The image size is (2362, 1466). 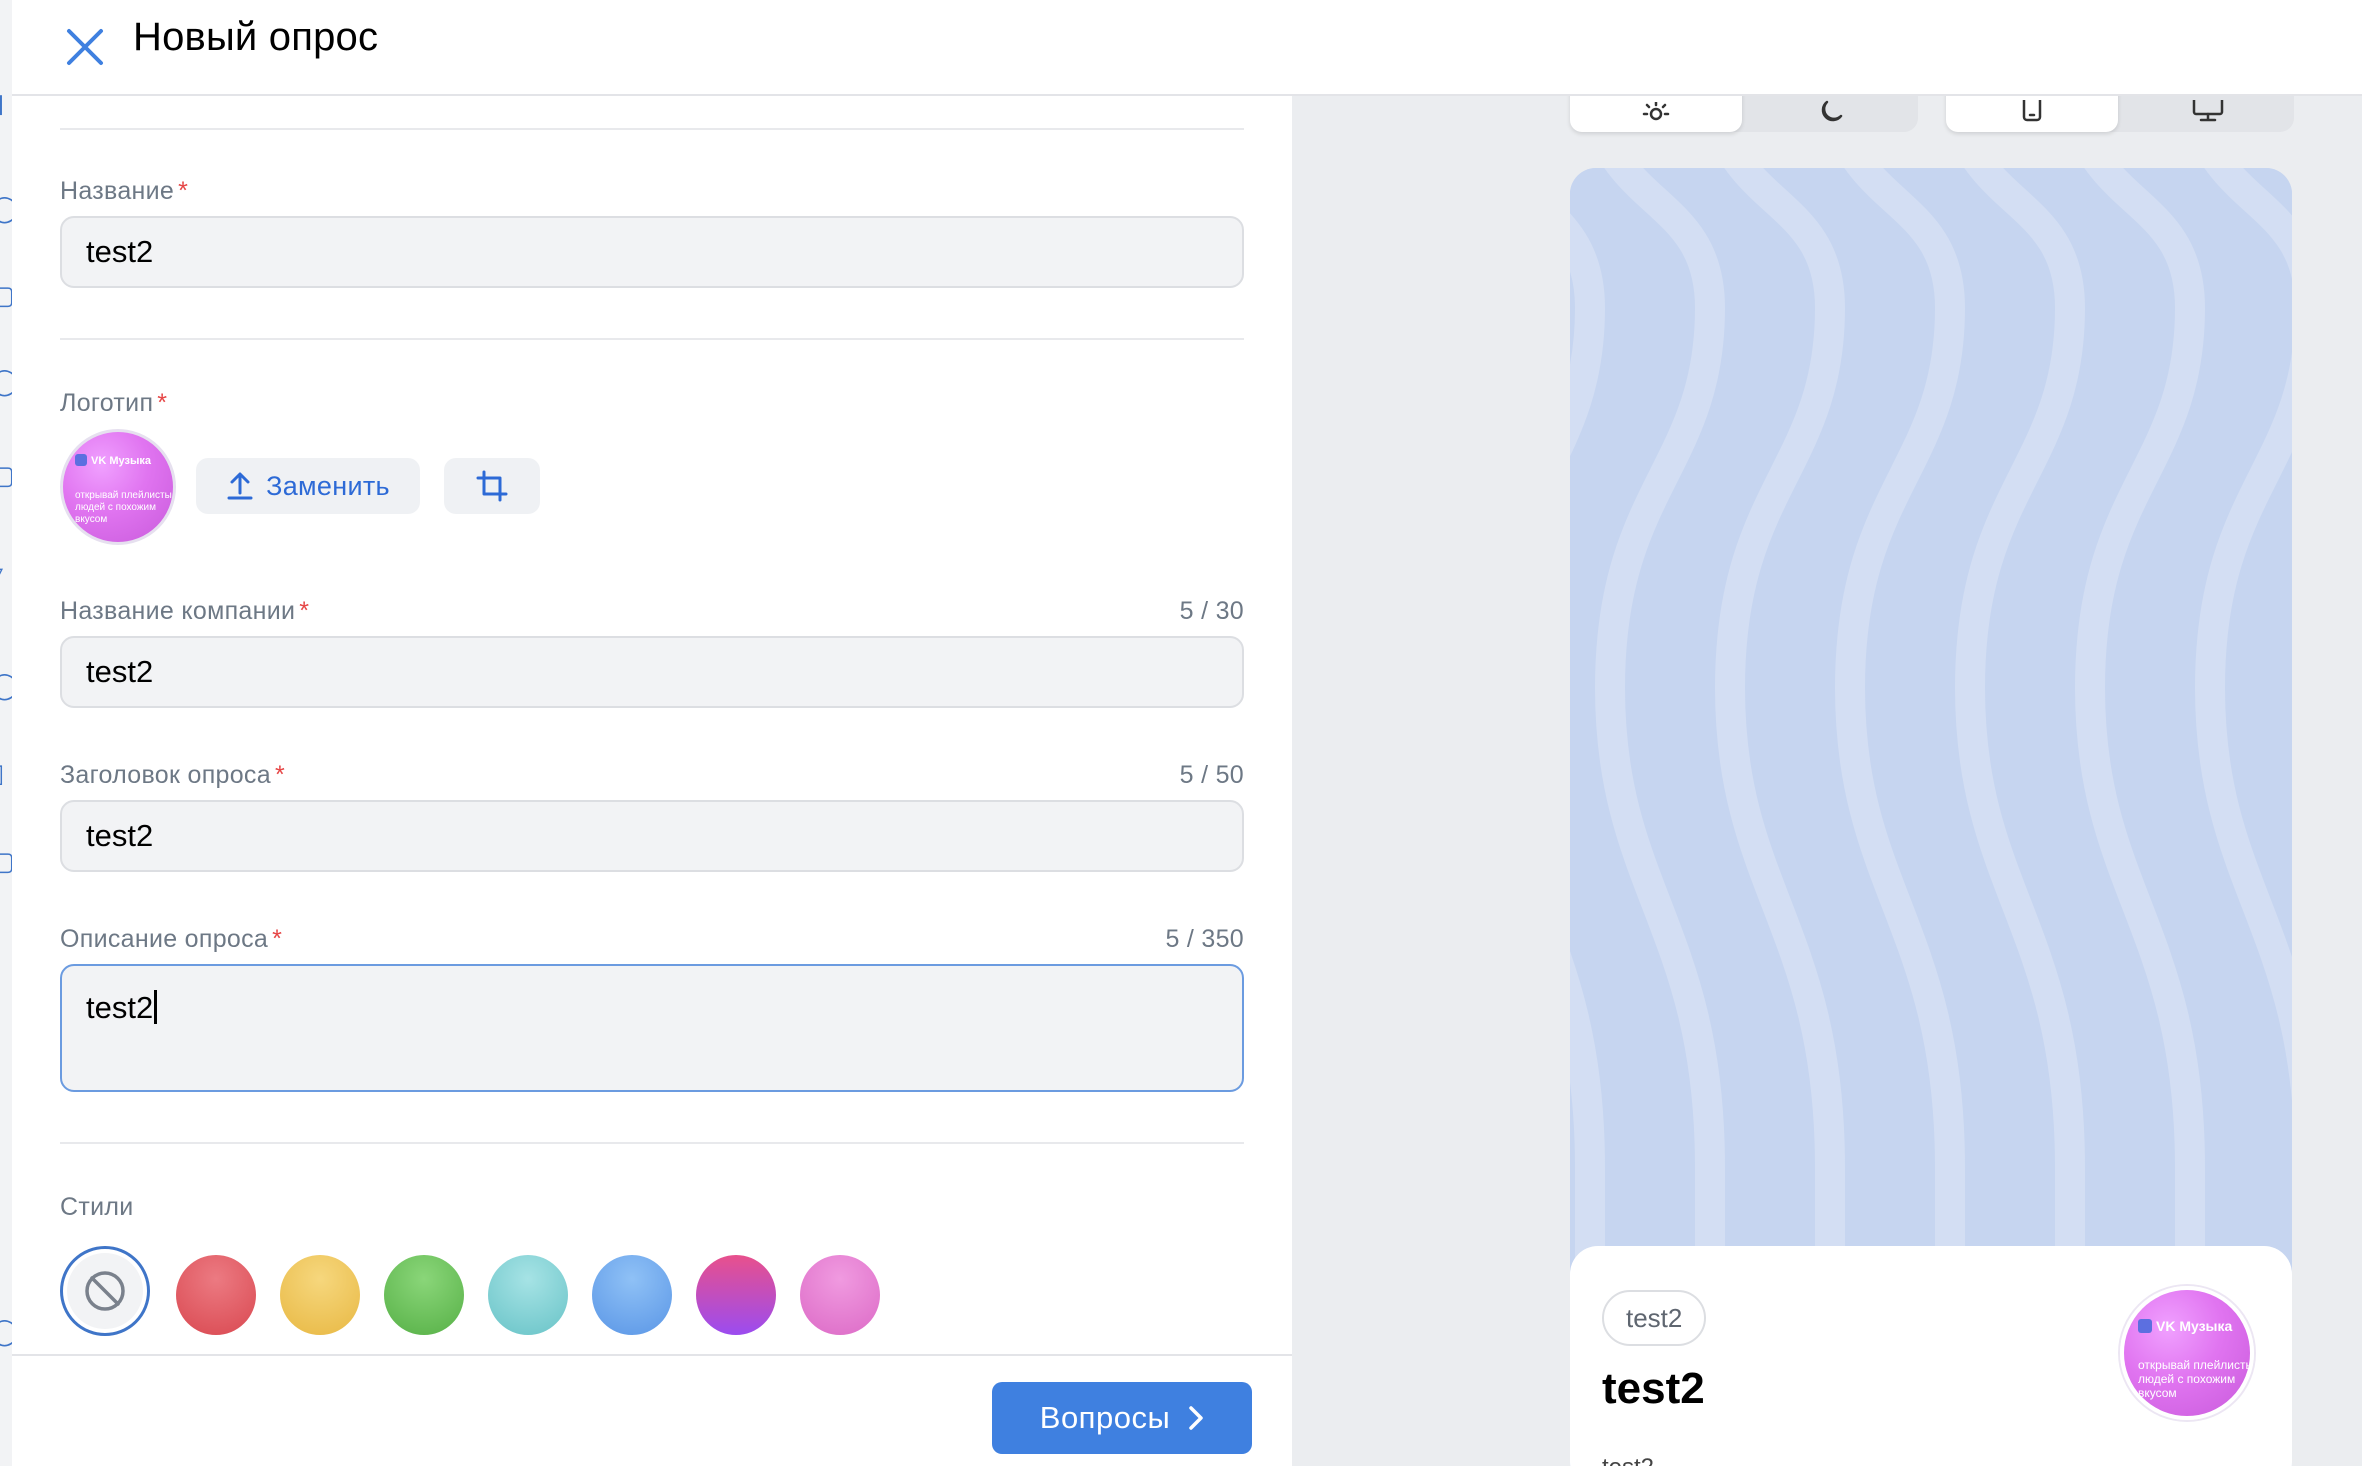 What do you see at coordinates (1187, 48) in the screenshot?
I see `modal-header: Новый опрос` at bounding box center [1187, 48].